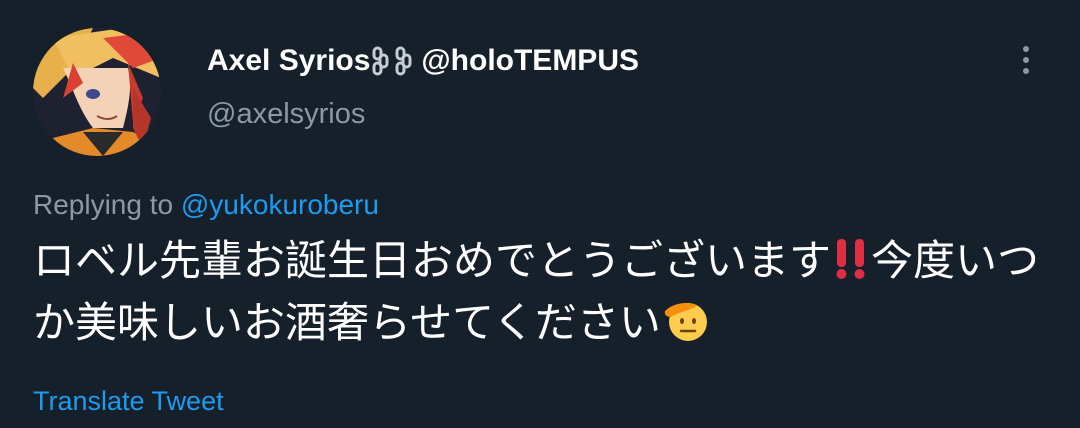 Image resolution: width=1080 pixels, height=428 pixels. I want to click on replying-to: Replying to @yukokuroberu, so click(206, 205).